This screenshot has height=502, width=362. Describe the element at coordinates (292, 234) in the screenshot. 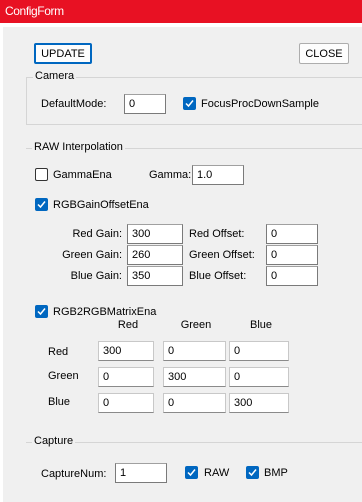

I see `red-offset-input: 0` at that location.